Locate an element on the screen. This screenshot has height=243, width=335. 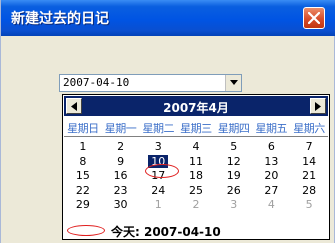
calendar-day: 30 is located at coordinates (121, 205).